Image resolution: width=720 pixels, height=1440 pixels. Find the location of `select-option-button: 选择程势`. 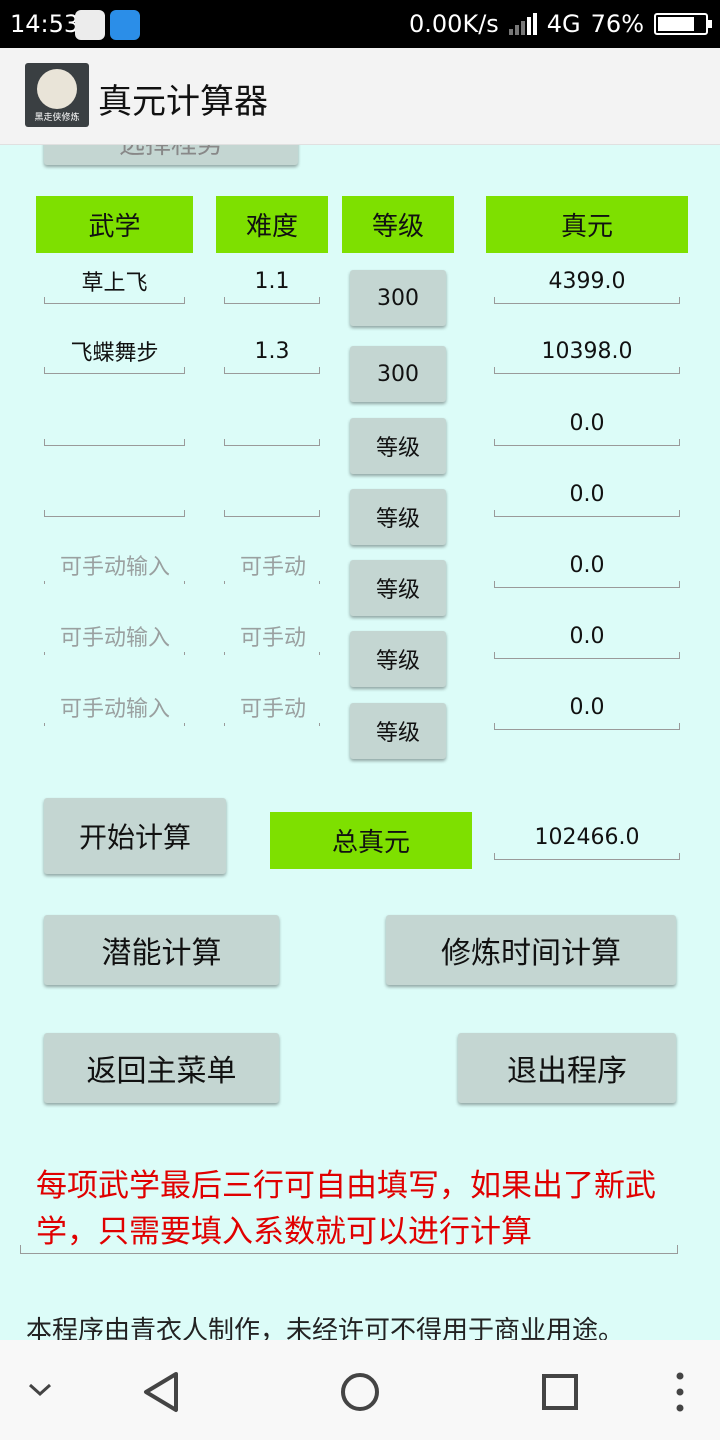

select-option-button: 选择程势 is located at coordinates (171, 155).